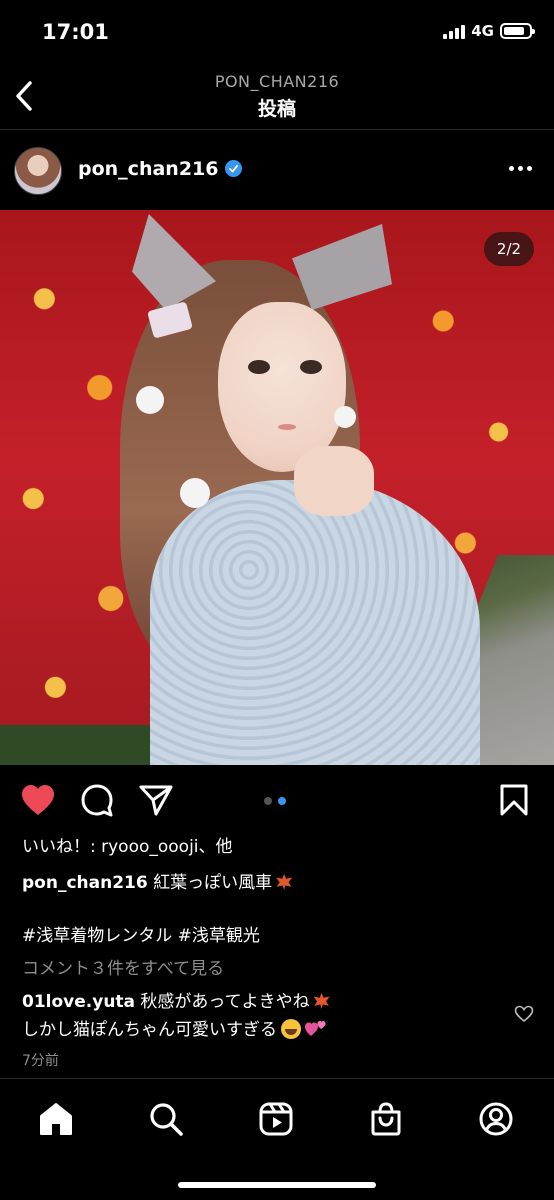  I want to click on page-title: 投稿, so click(276, 109).